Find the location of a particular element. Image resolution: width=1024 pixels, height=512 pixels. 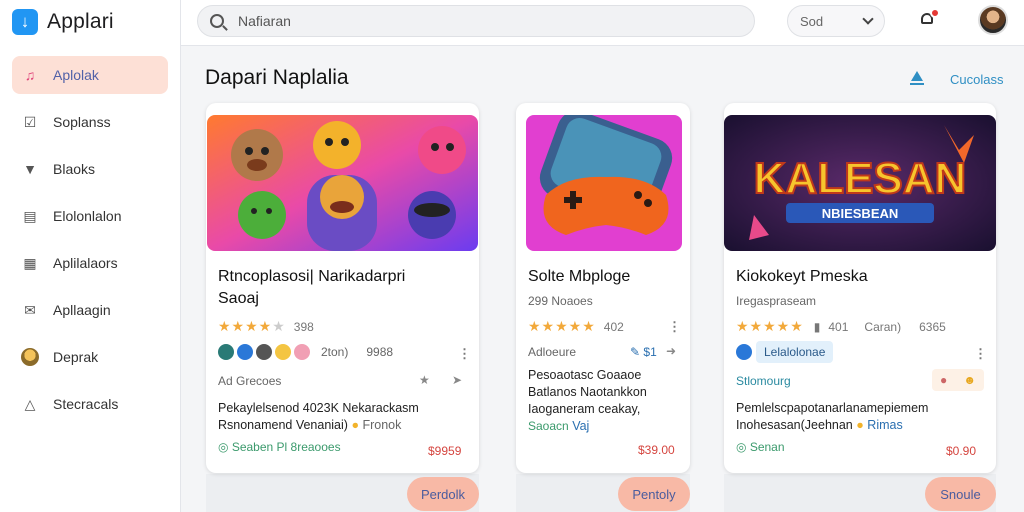

section-title: Dapari Naplalia is located at coordinates (277, 77).